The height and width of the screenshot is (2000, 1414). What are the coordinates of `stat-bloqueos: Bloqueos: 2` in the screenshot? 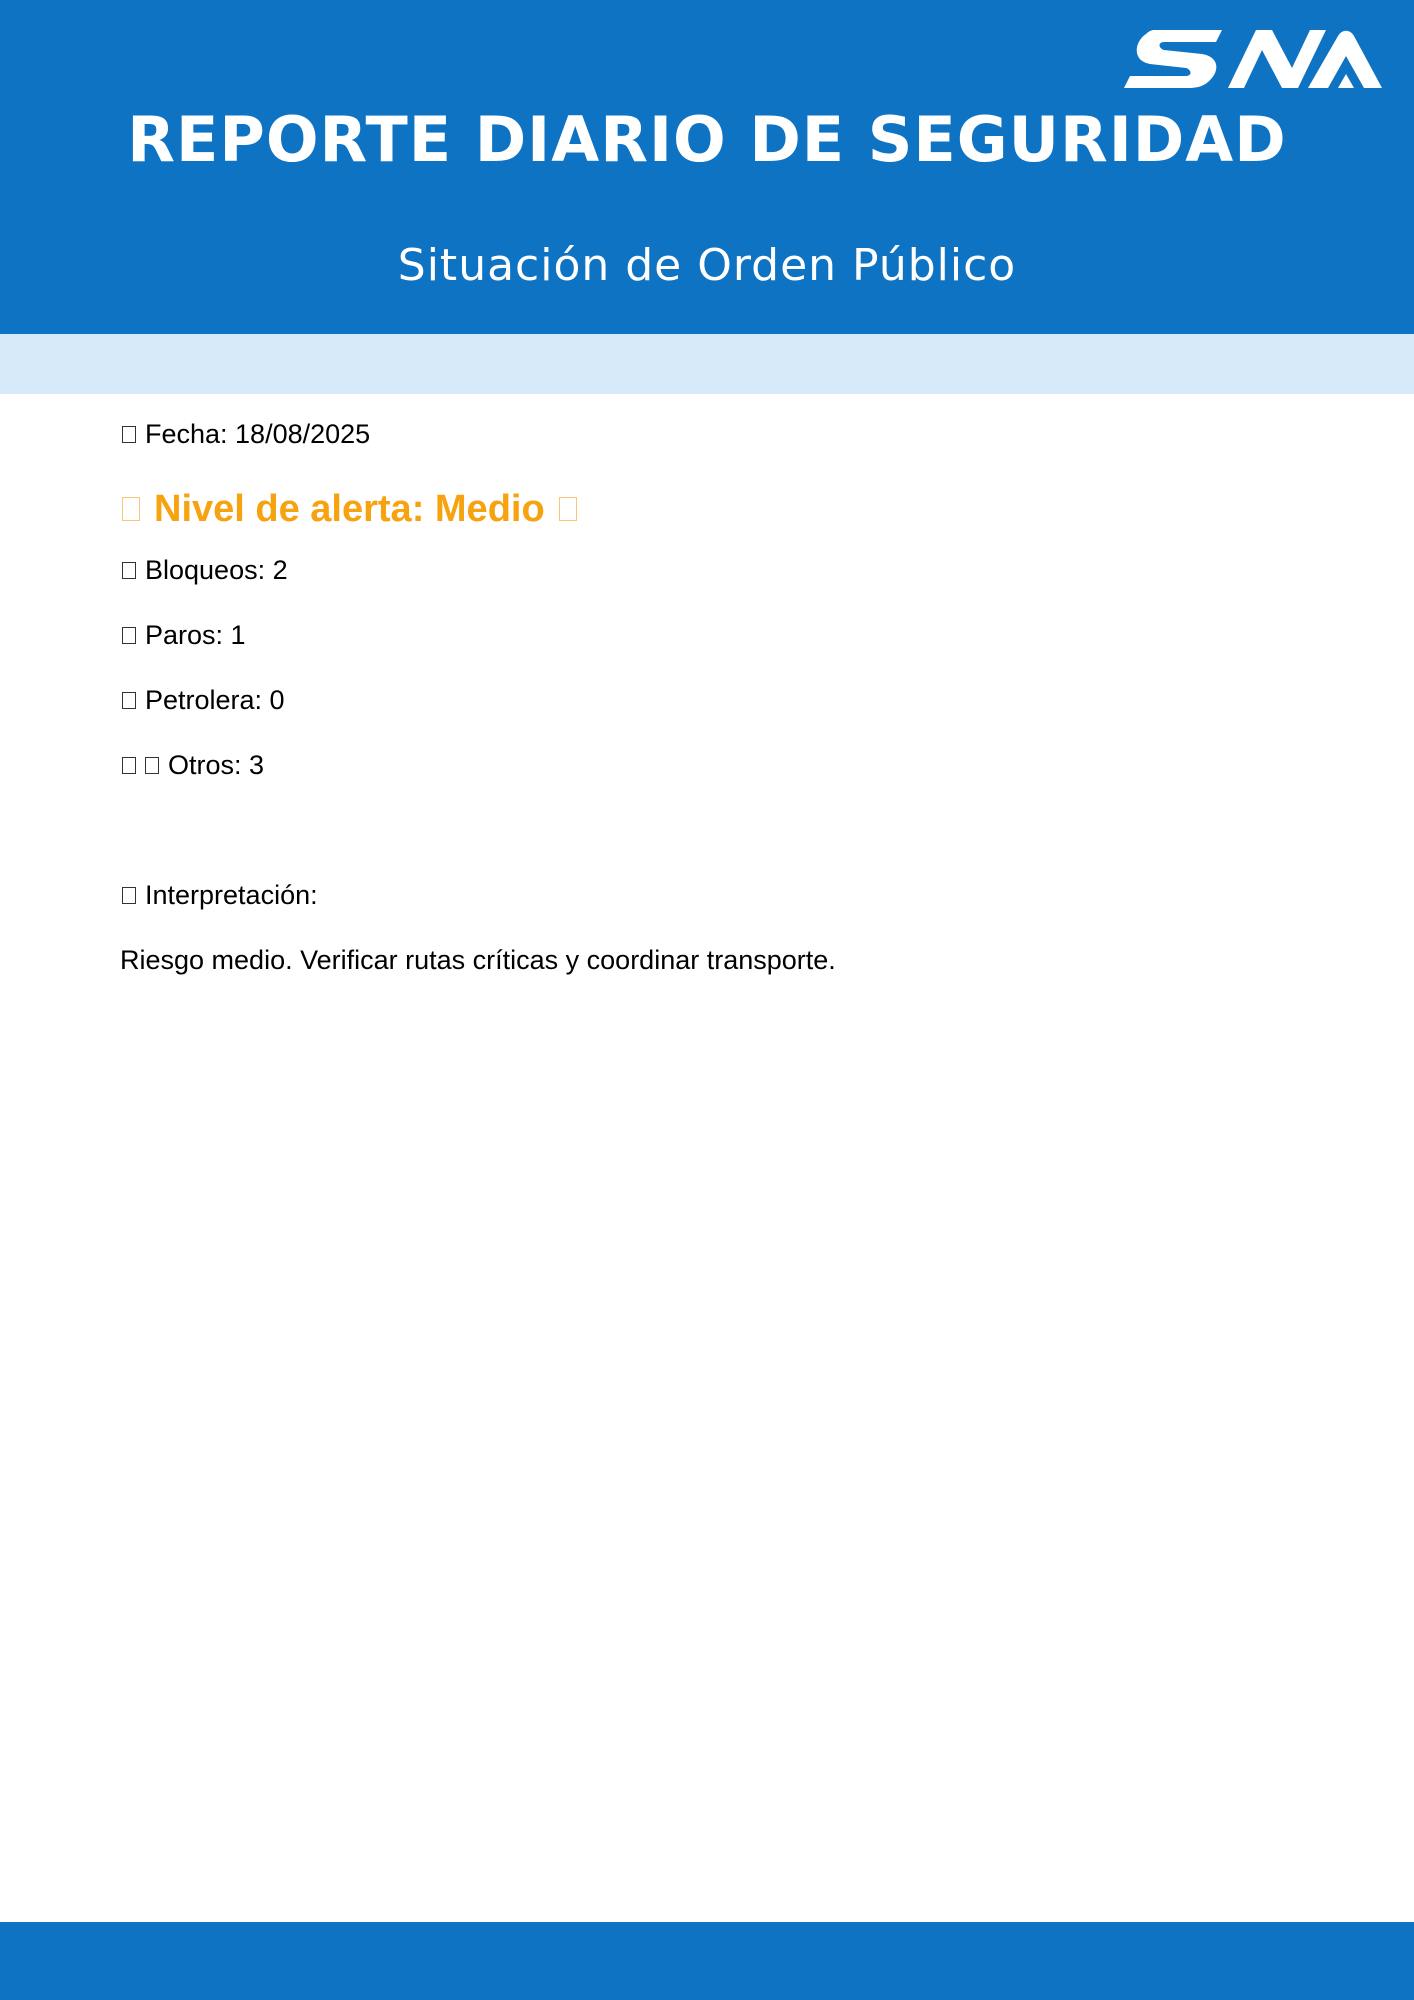 It's located at (710, 570).